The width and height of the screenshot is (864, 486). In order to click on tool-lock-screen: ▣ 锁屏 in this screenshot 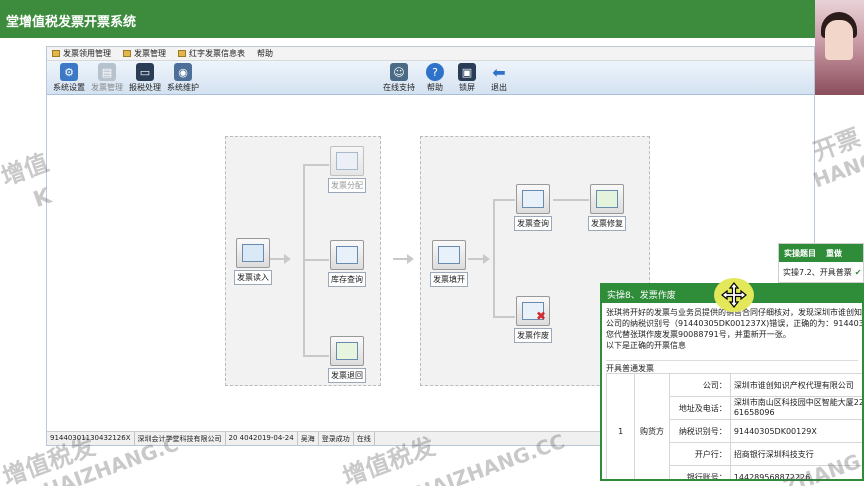, I will do `click(467, 78)`.